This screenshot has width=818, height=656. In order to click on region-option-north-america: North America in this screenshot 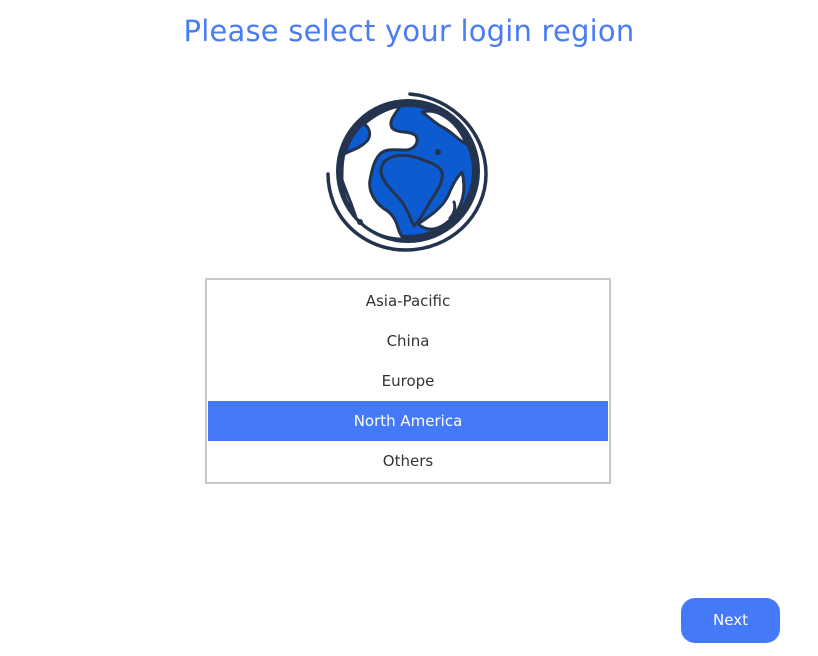, I will do `click(408, 421)`.